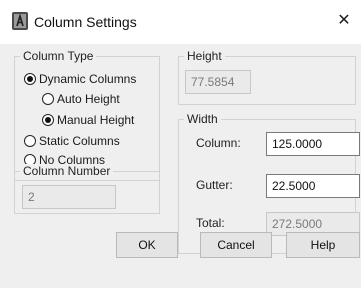  I want to click on height-field: 77.5854, so click(218, 82).